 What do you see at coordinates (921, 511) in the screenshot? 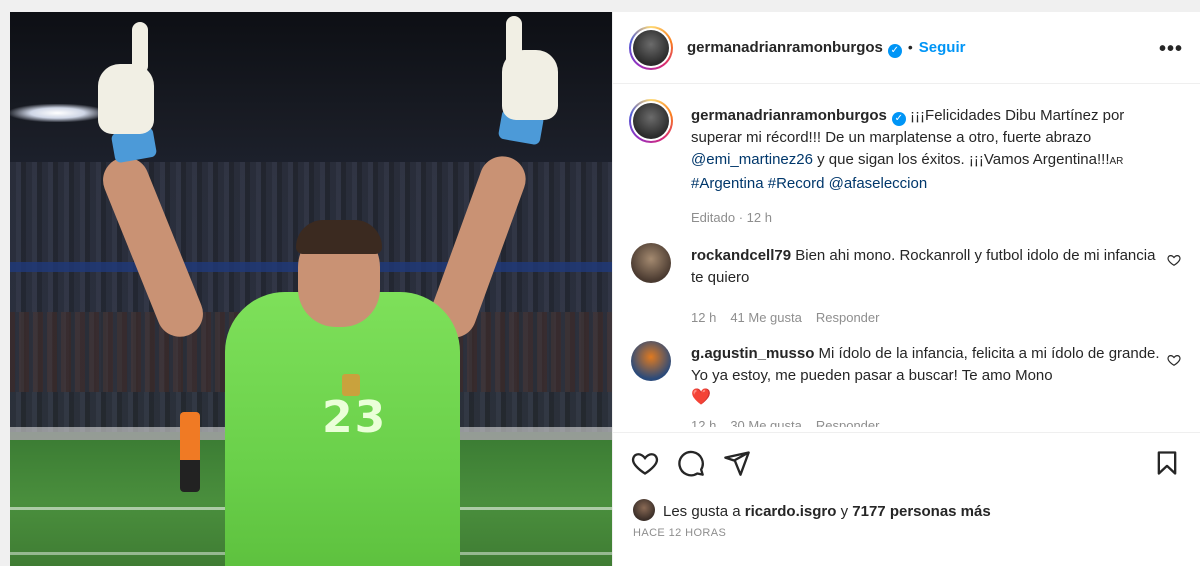
I see `likes-count: 7177 personas más` at bounding box center [921, 511].